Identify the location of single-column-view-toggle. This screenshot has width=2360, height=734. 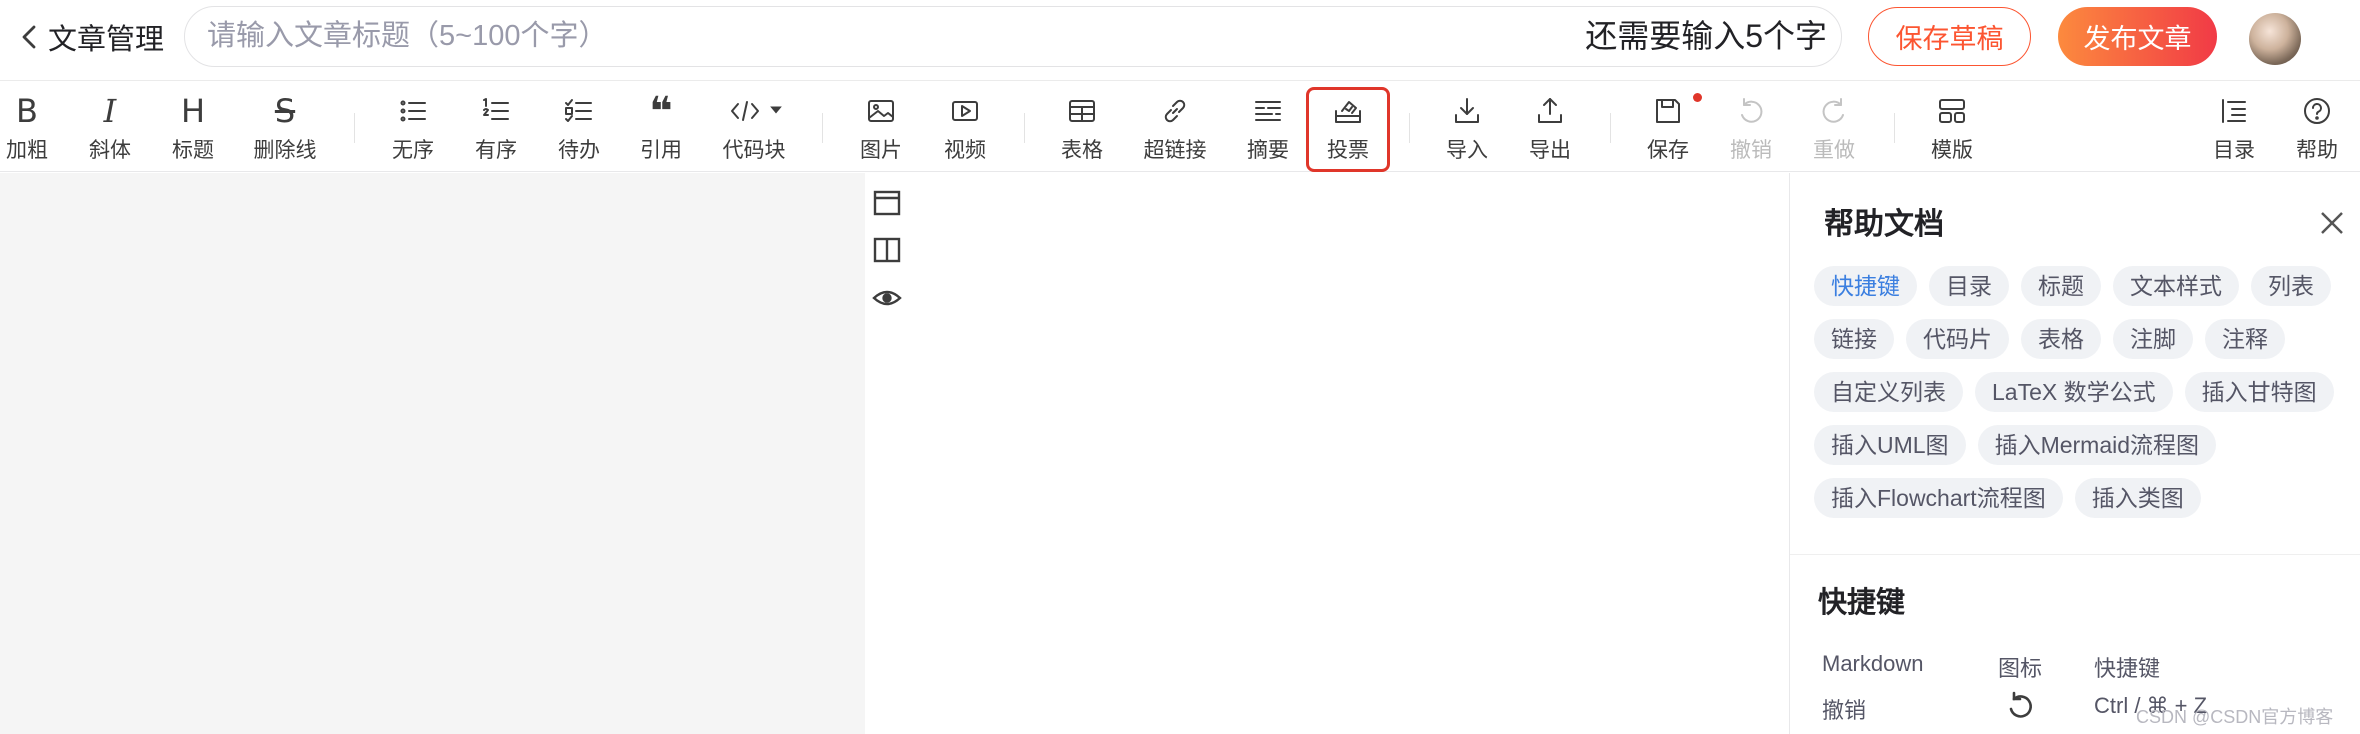
(887, 203).